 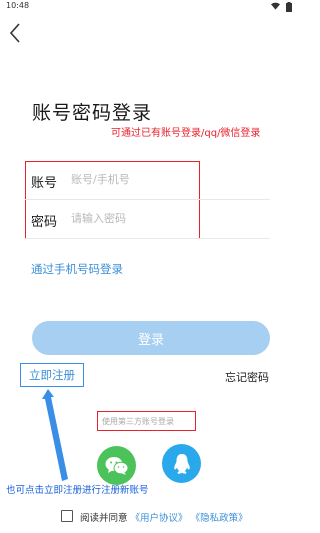 What do you see at coordinates (138, 421) in the screenshot?
I see `third-party-label: 使用第三方账号登录` at bounding box center [138, 421].